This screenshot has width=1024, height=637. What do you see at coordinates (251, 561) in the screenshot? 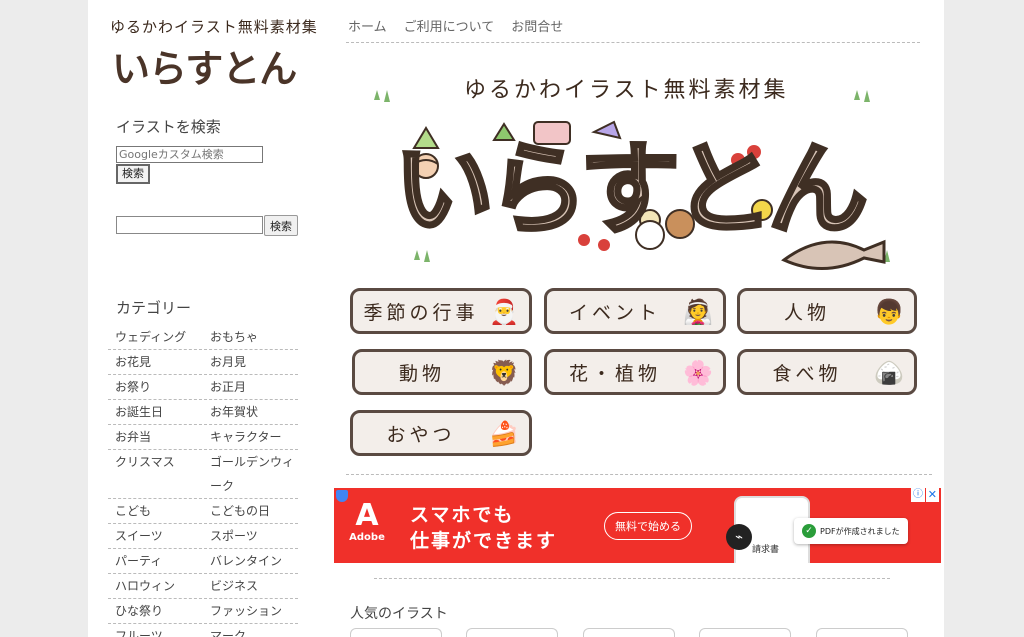
I see `category-link: バレンタイン` at bounding box center [251, 561].